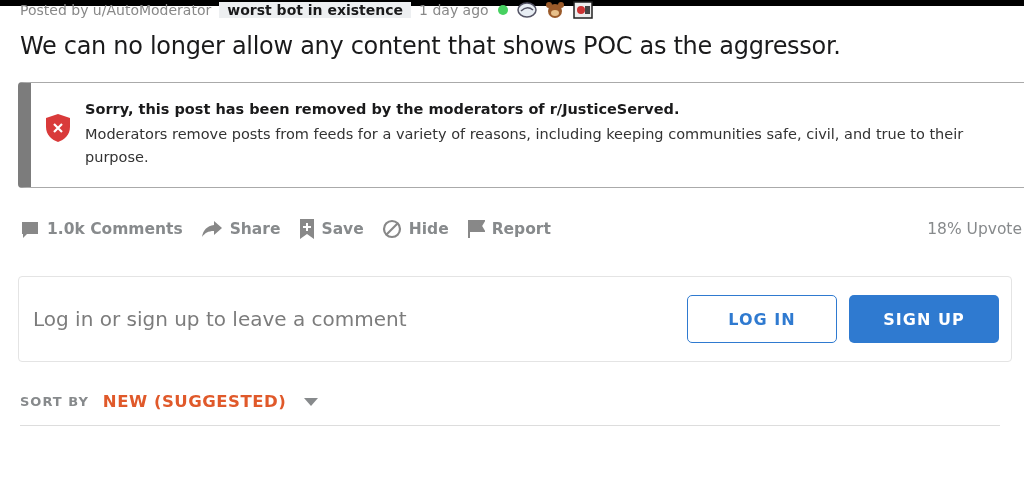 The width and height of the screenshot is (1024, 488). Describe the element at coordinates (974, 229) in the screenshot. I see `upvote-ratio: 18% Upvote` at that location.